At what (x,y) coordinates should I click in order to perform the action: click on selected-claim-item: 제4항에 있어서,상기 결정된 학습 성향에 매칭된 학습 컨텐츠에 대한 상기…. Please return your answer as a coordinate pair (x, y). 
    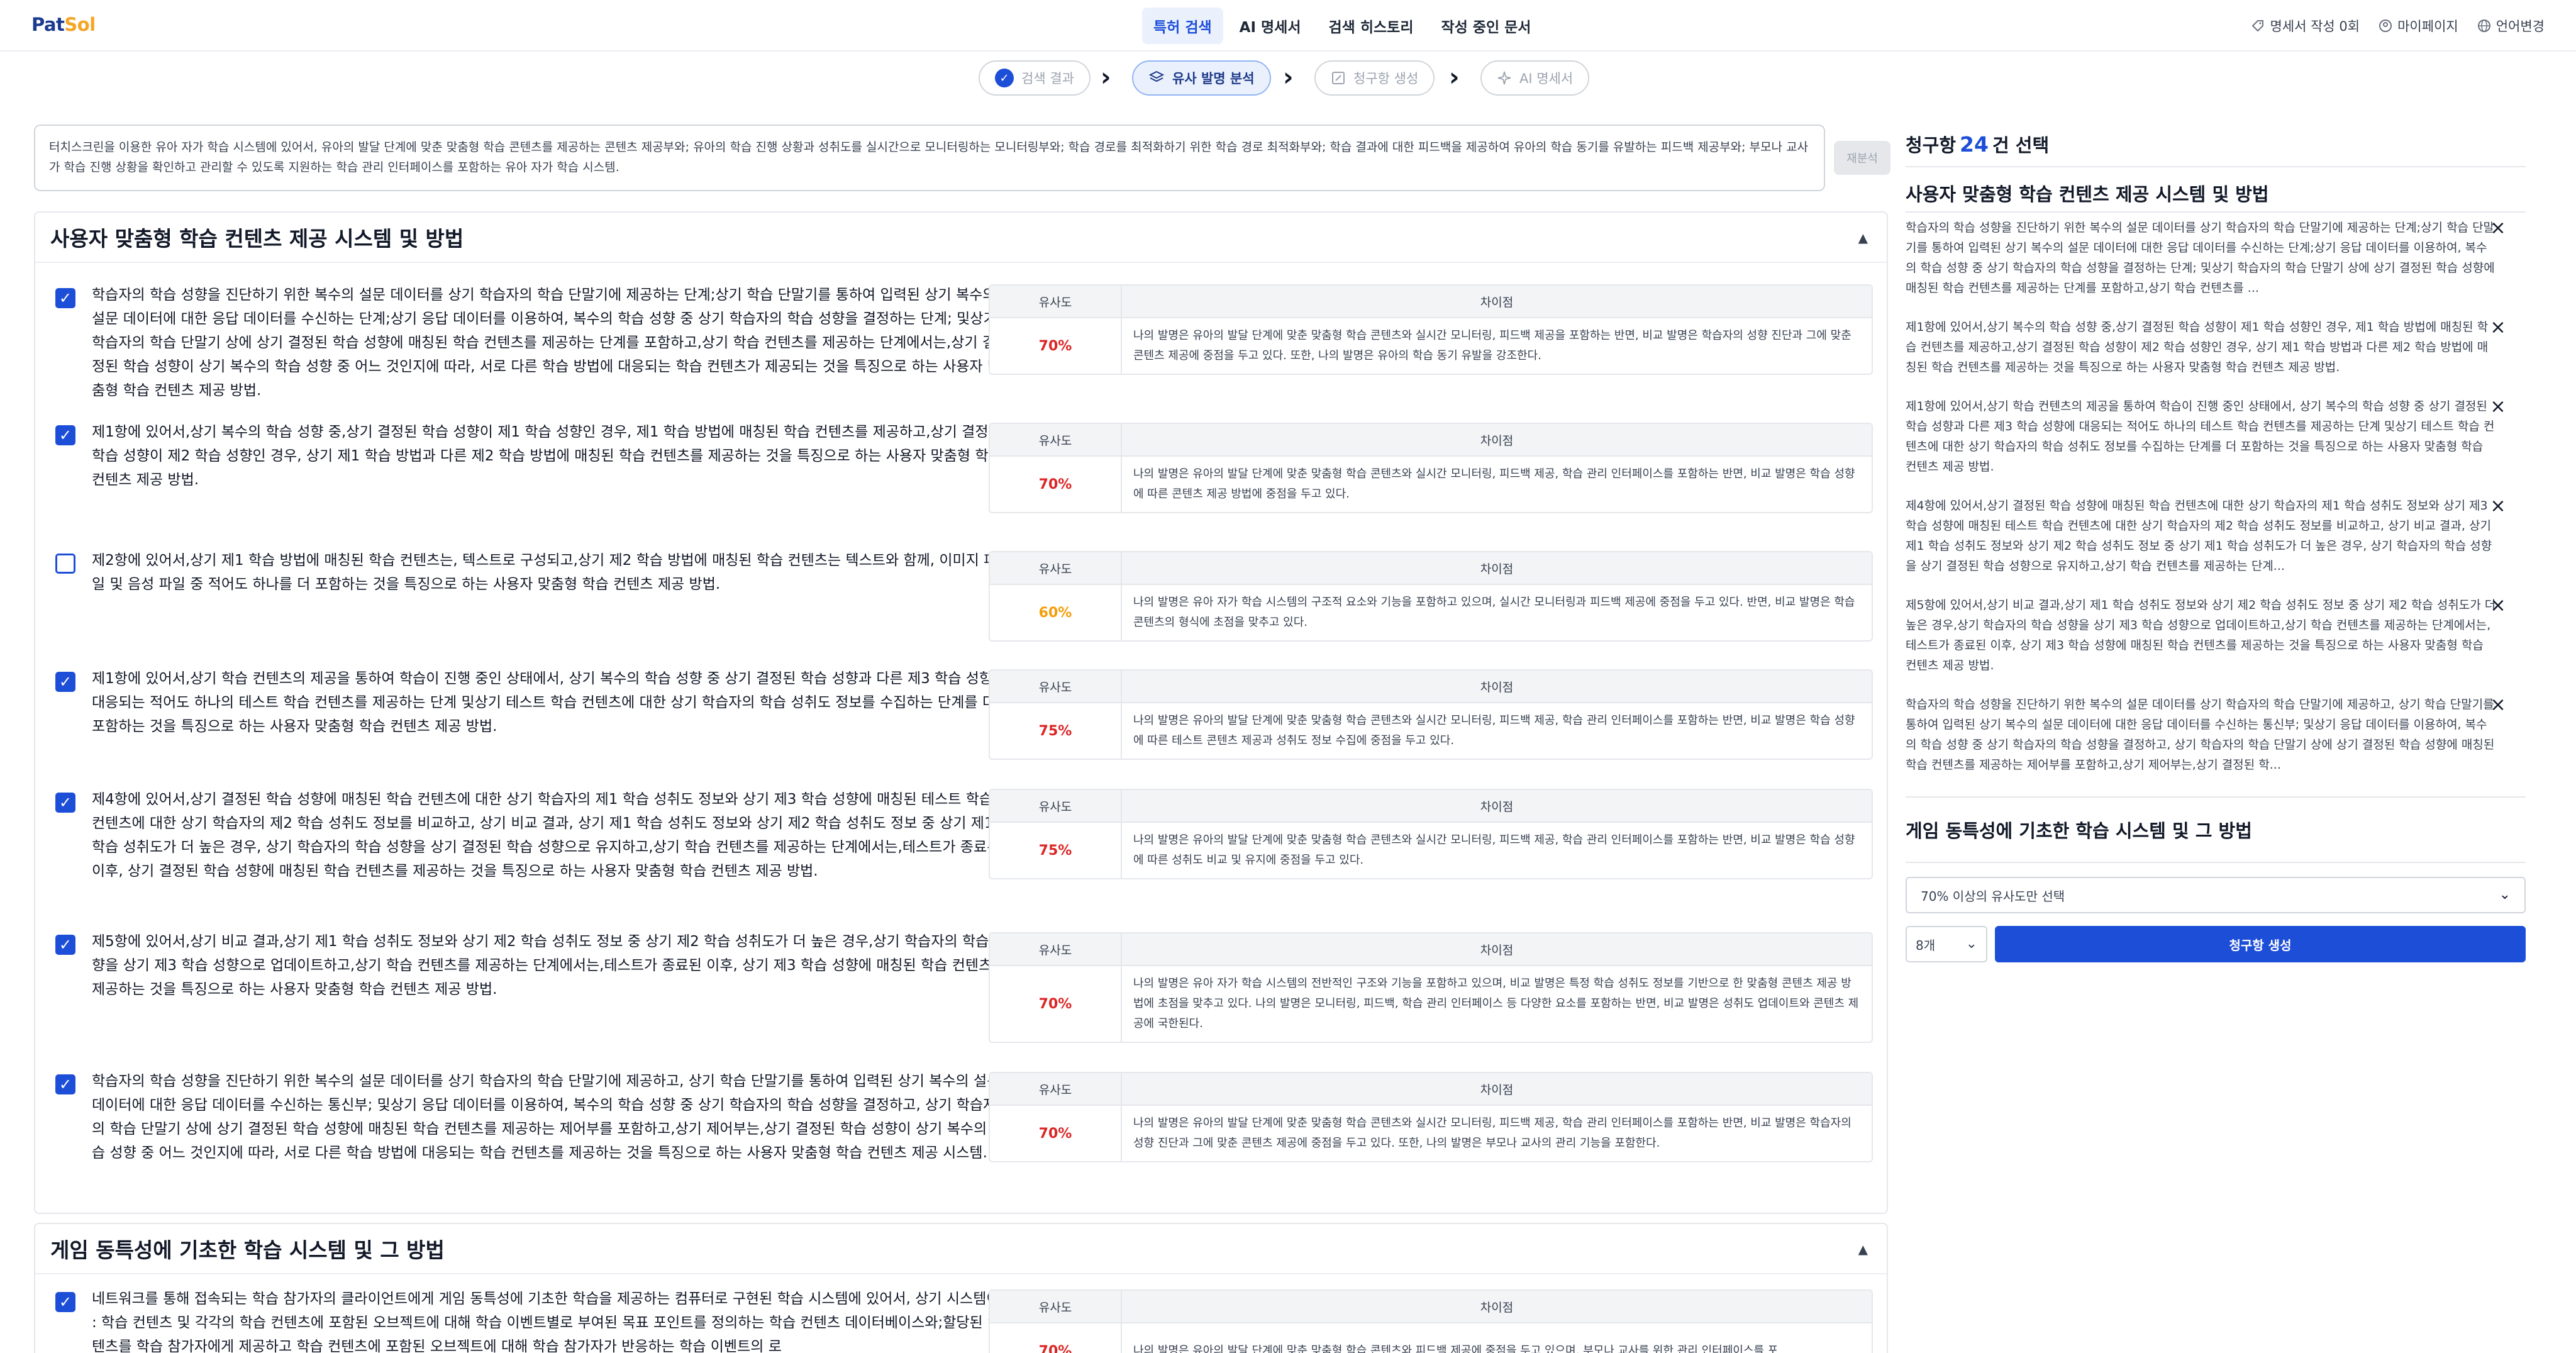
    Looking at the image, I should click on (2199, 536).